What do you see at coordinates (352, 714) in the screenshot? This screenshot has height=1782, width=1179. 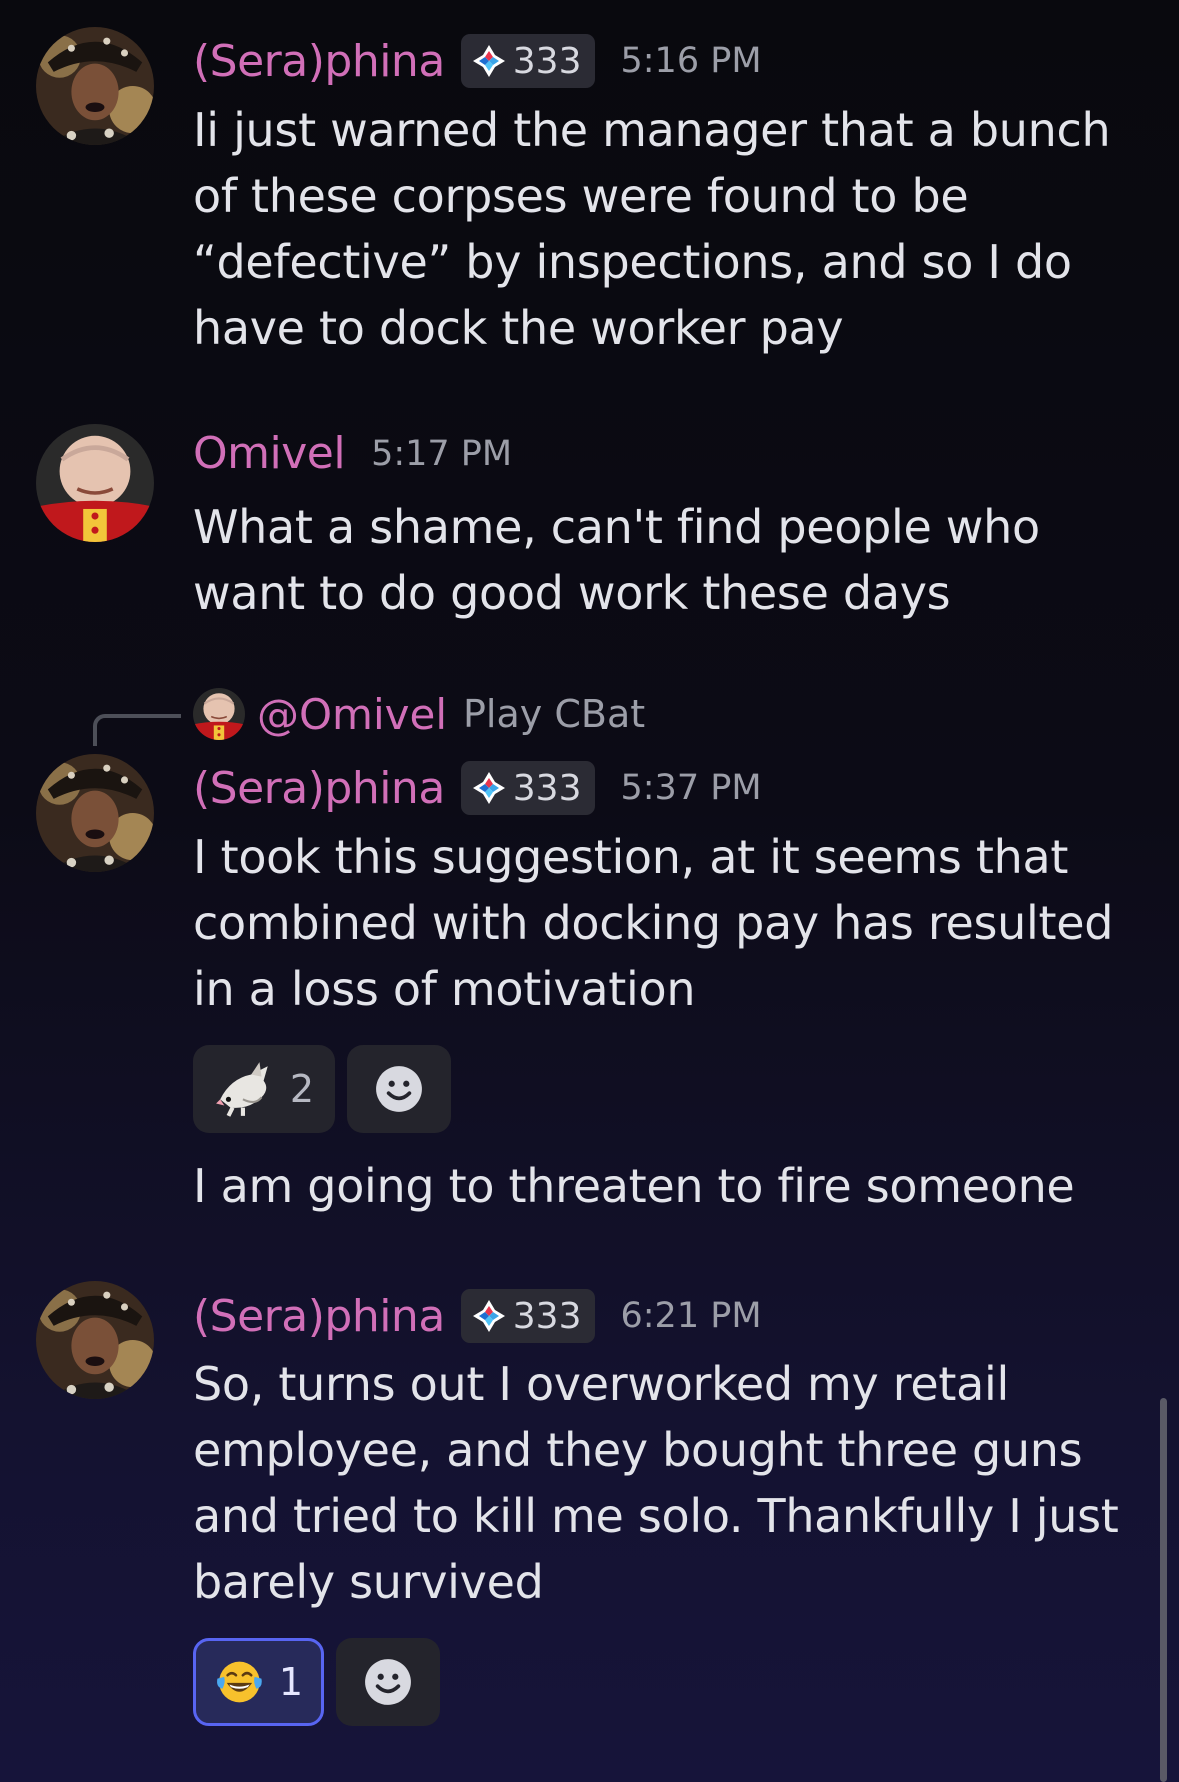 I see `reply-username: @Omivel` at bounding box center [352, 714].